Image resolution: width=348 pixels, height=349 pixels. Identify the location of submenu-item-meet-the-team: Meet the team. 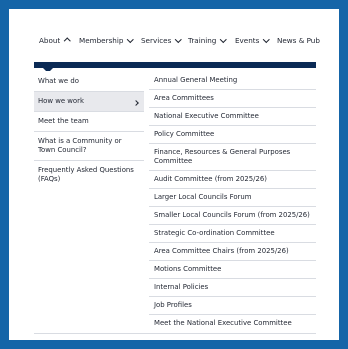
(89, 122).